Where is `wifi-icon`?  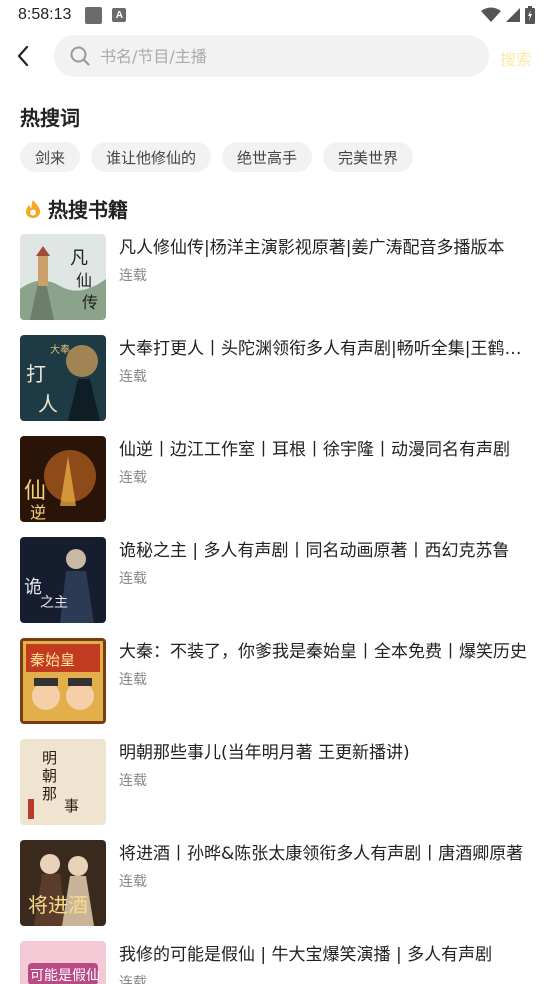 wifi-icon is located at coordinates (491, 14).